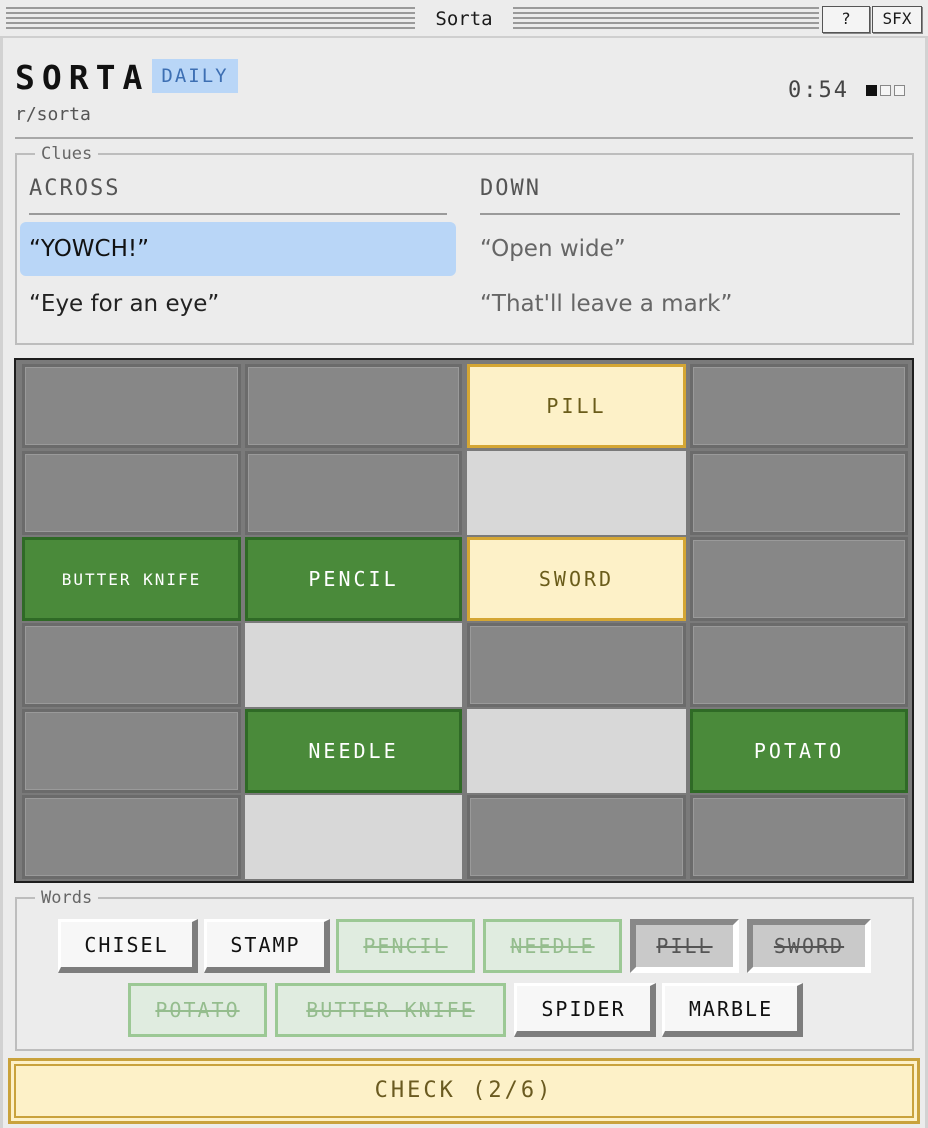  I want to click on grid-cell-r2-c1, so click(131, 493).